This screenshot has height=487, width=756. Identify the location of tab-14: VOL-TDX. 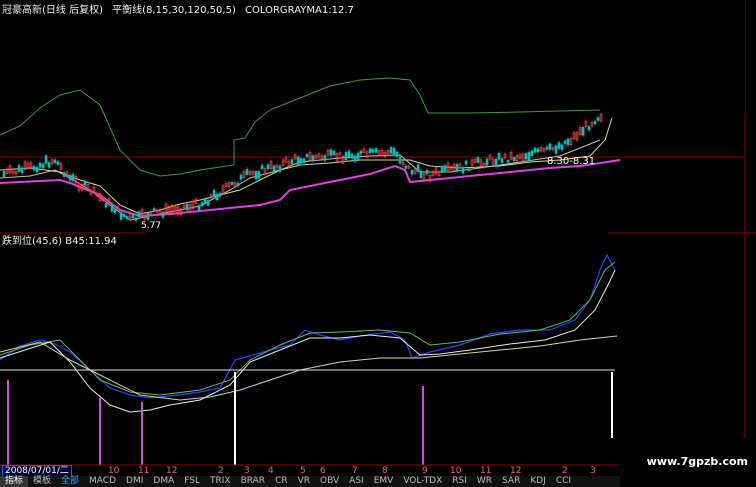
(422, 481).